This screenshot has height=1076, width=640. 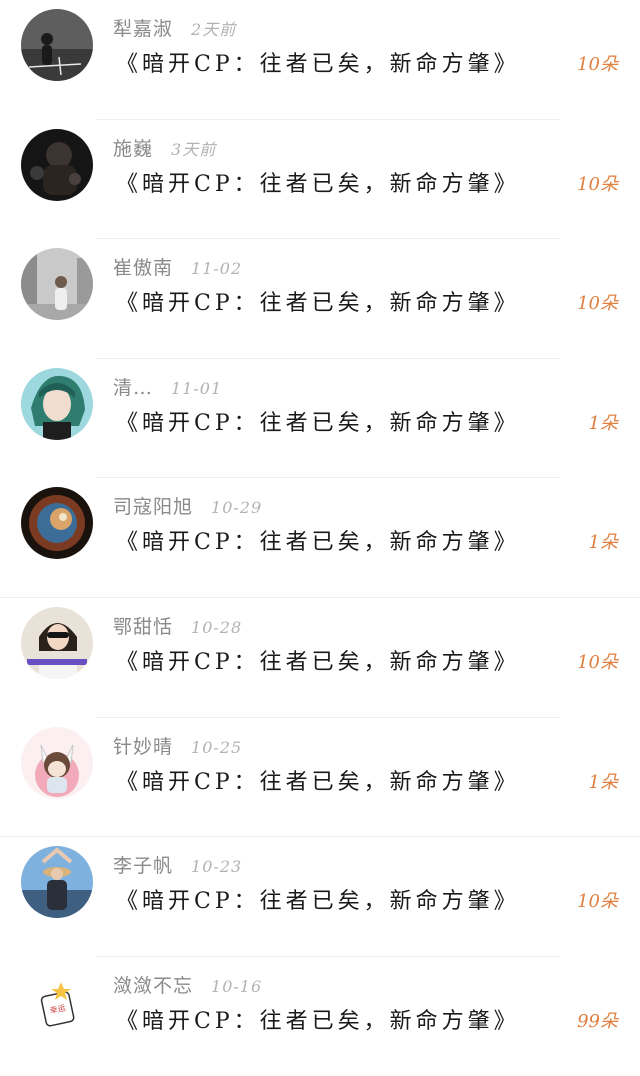 I want to click on user-name: 李子帆, so click(x=143, y=864).